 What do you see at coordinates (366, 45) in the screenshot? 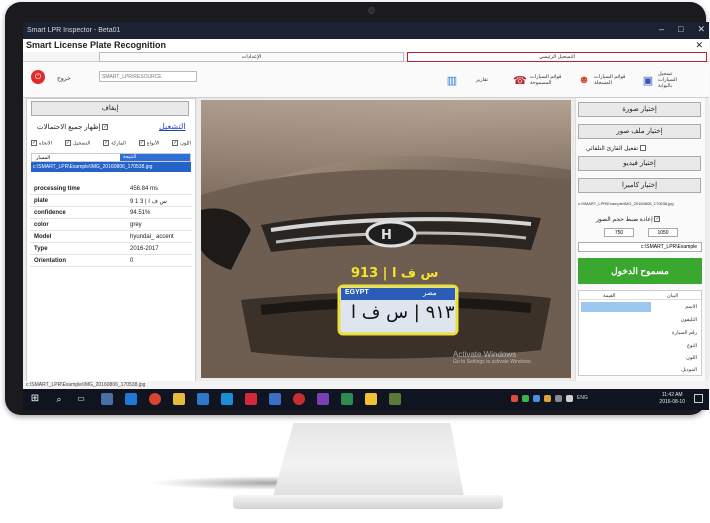
I see `app-title-bar: Smart License Plate Recognition ✕` at bounding box center [366, 45].